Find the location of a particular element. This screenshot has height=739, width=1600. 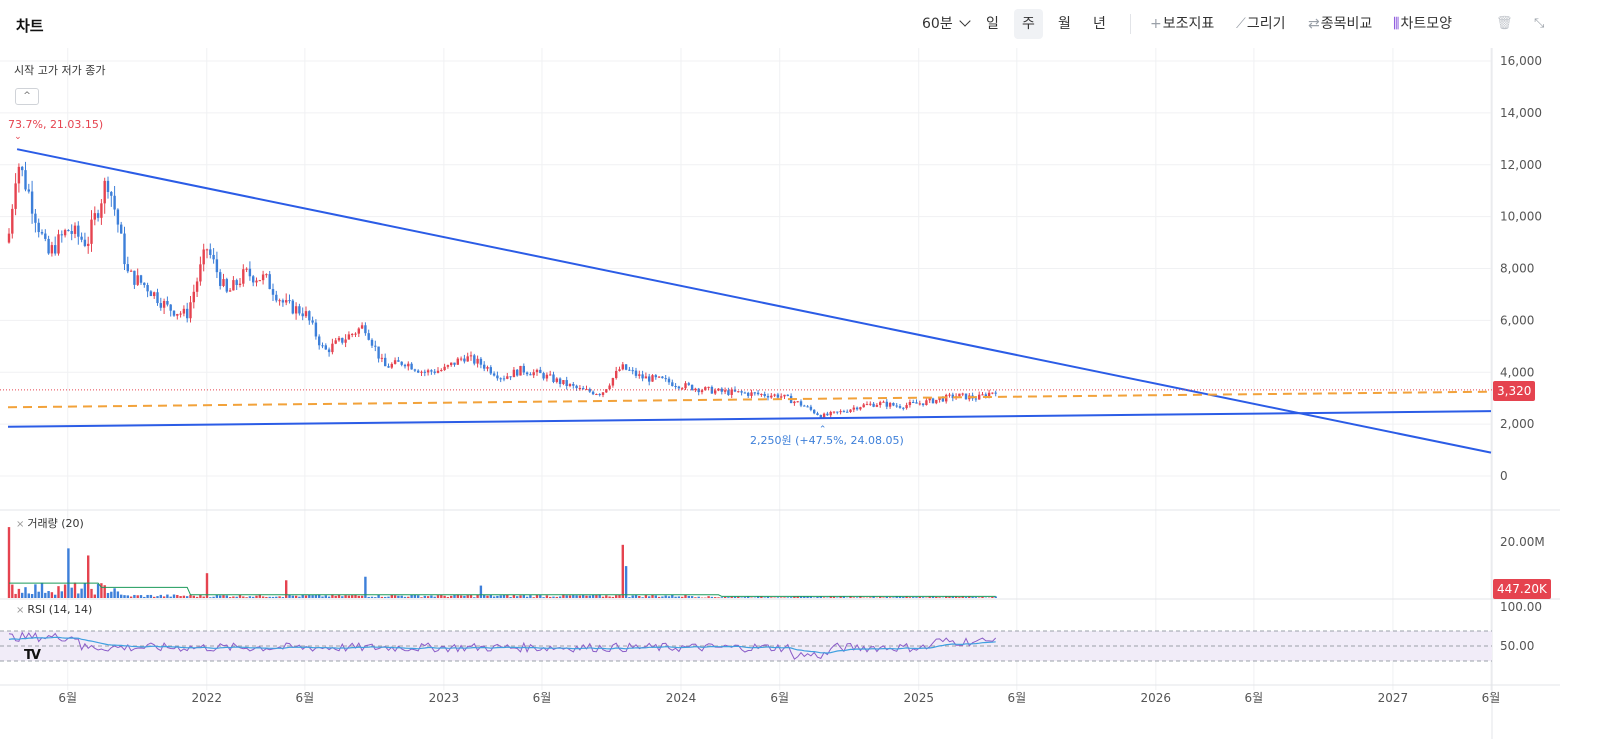

indicators-button: +보조지표 is located at coordinates (1182, 24).